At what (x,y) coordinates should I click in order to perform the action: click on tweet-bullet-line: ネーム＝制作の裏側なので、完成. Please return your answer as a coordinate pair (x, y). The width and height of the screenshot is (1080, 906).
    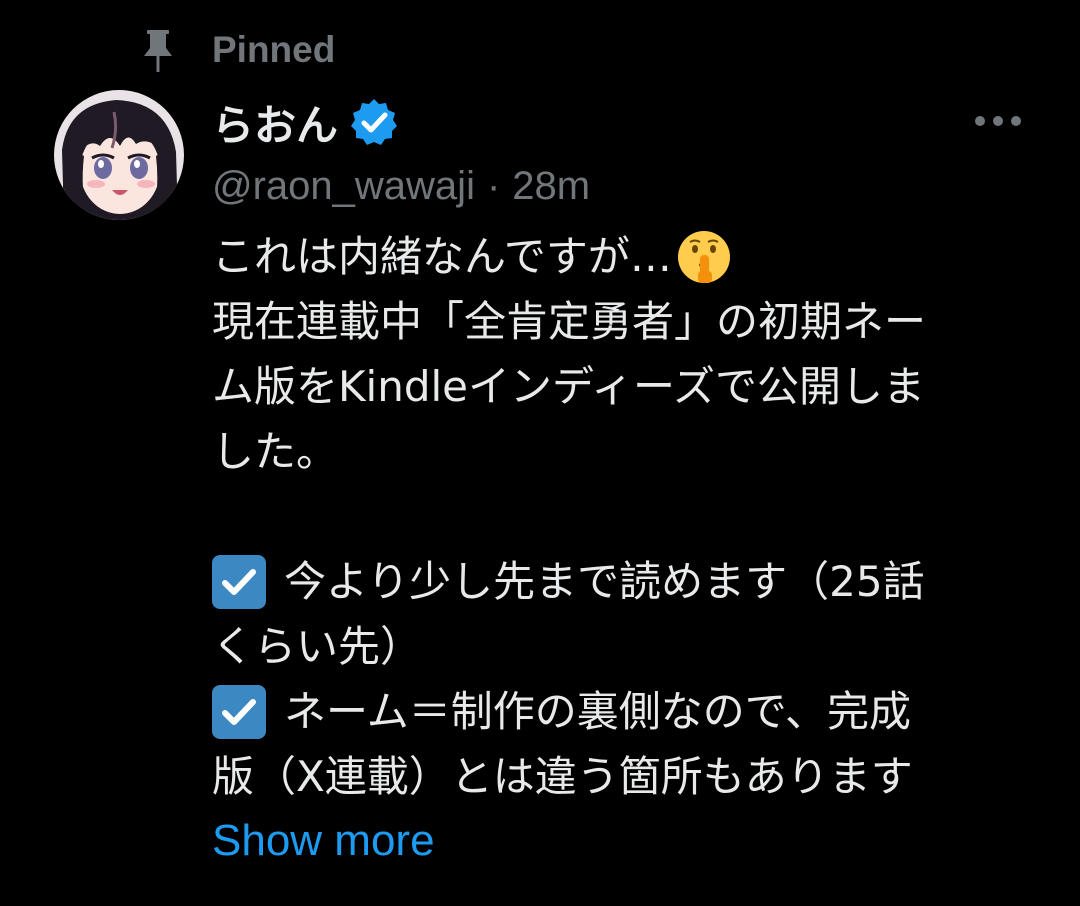
    Looking at the image, I should click on (627, 711).